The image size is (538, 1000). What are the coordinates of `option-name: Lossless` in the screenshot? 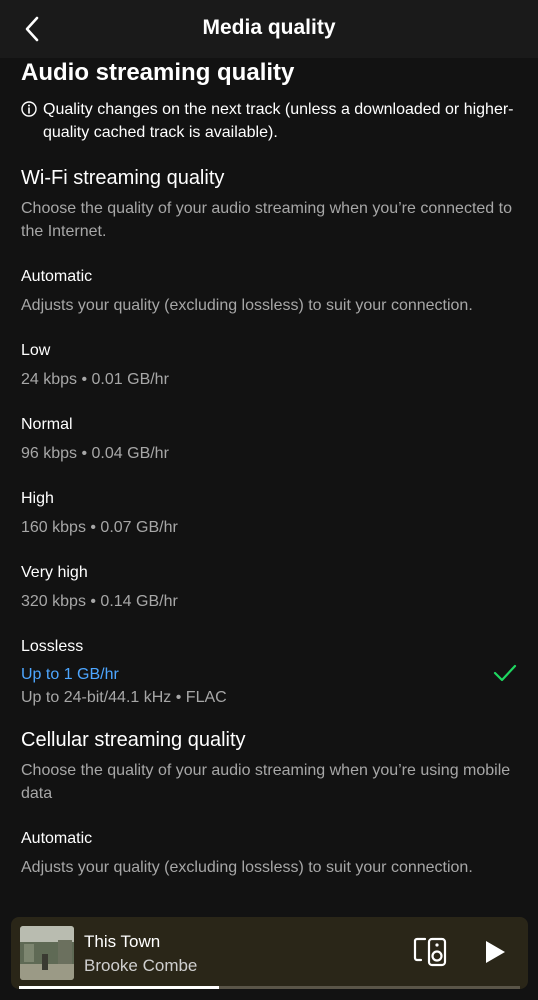 It's located at (52, 646).